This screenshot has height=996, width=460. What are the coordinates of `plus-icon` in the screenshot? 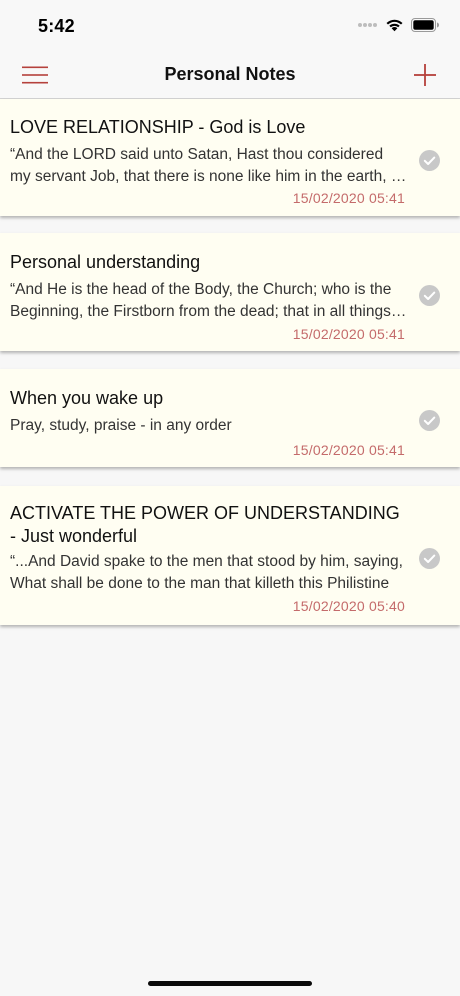 It's located at (425, 75).